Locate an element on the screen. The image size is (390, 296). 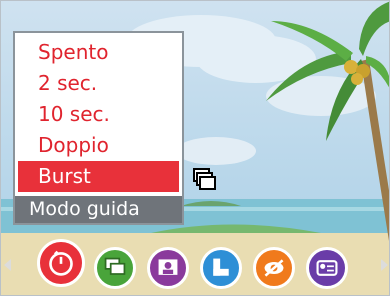
info-icon is located at coordinates (327, 268).